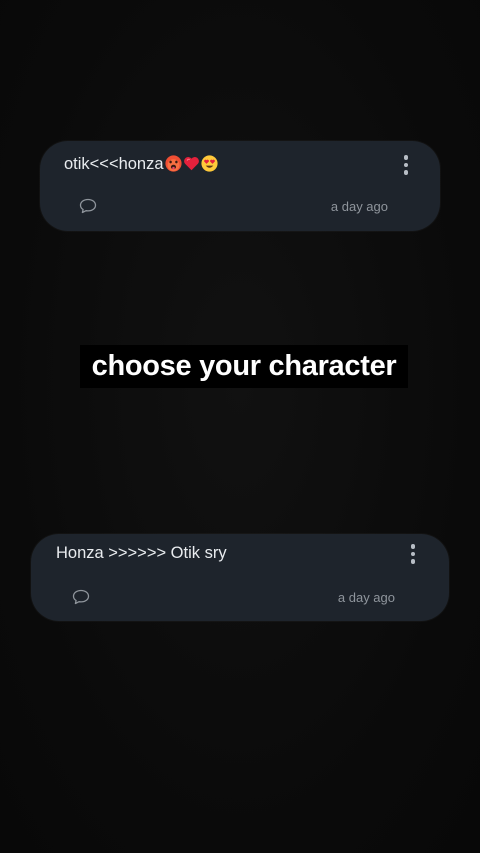 The width and height of the screenshot is (480, 853). What do you see at coordinates (244, 366) in the screenshot?
I see `caption-text: choose your character` at bounding box center [244, 366].